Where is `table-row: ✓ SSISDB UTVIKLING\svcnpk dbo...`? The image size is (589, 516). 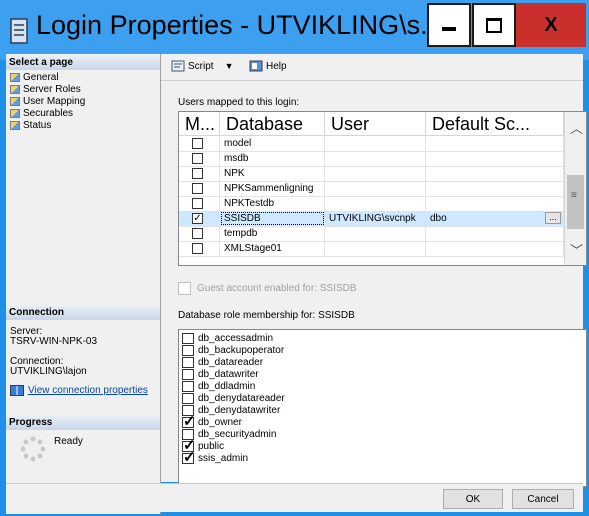 table-row: ✓ SSISDB UTVIKLING\svcnpk dbo... is located at coordinates (371, 219).